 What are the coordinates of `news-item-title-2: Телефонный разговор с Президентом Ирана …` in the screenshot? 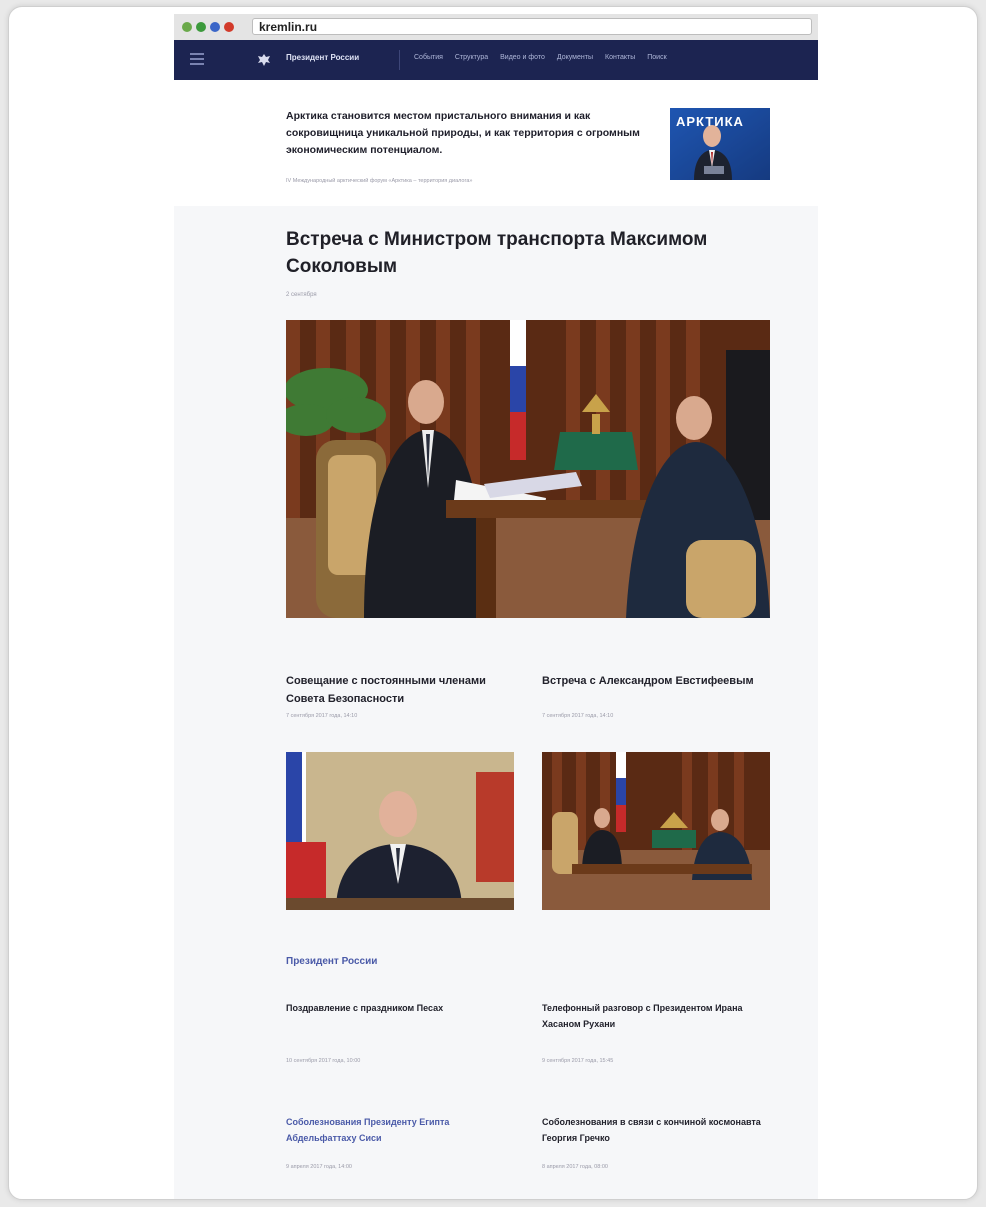 It's located at (657, 1016).